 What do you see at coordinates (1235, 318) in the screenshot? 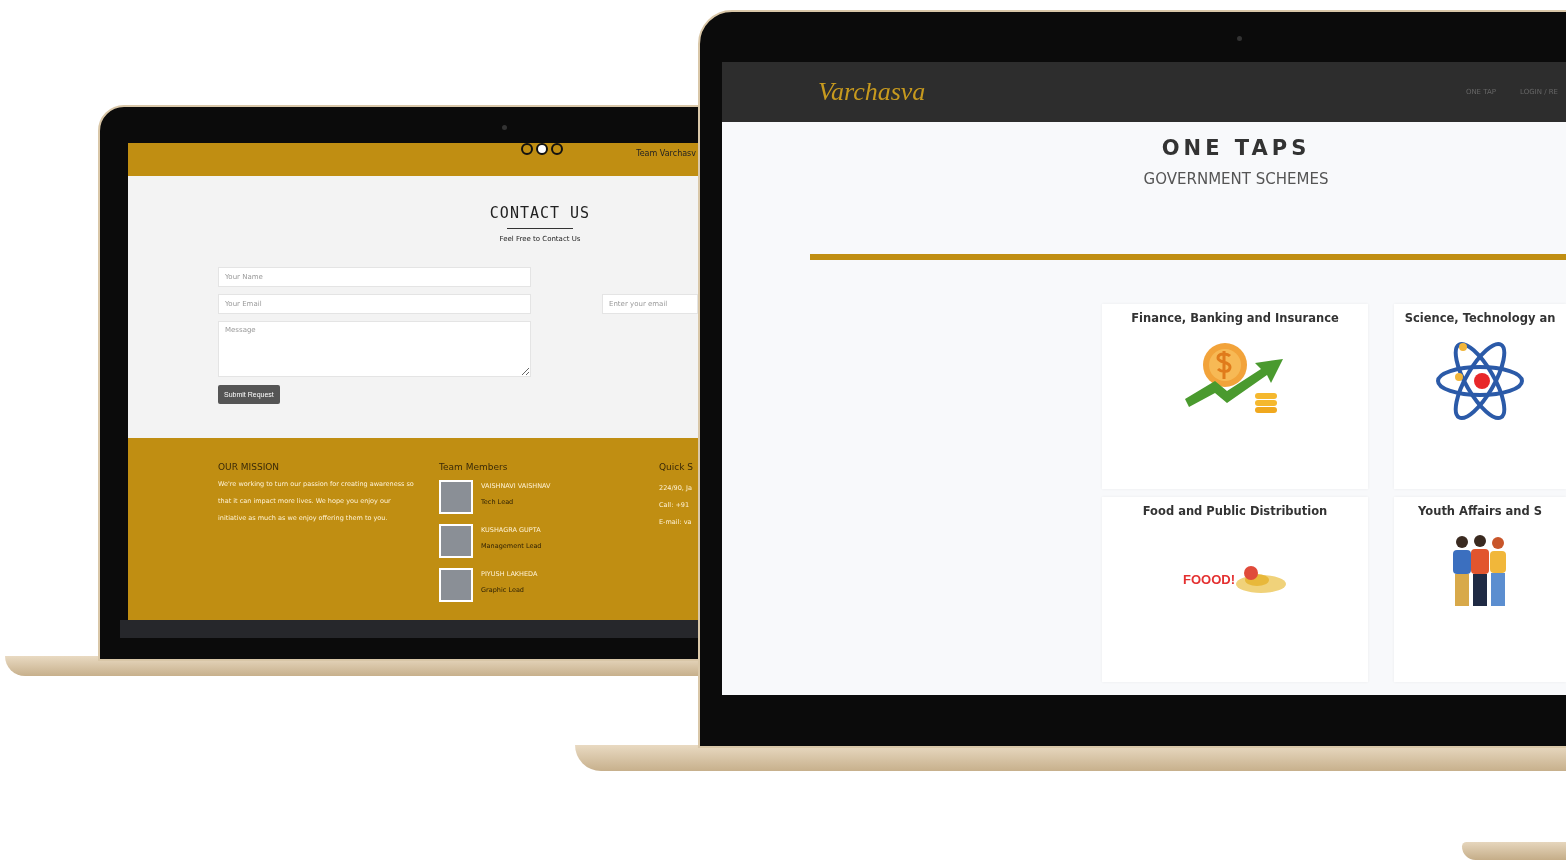
I see `card-title: Finance, Banking and Insurance` at bounding box center [1235, 318].